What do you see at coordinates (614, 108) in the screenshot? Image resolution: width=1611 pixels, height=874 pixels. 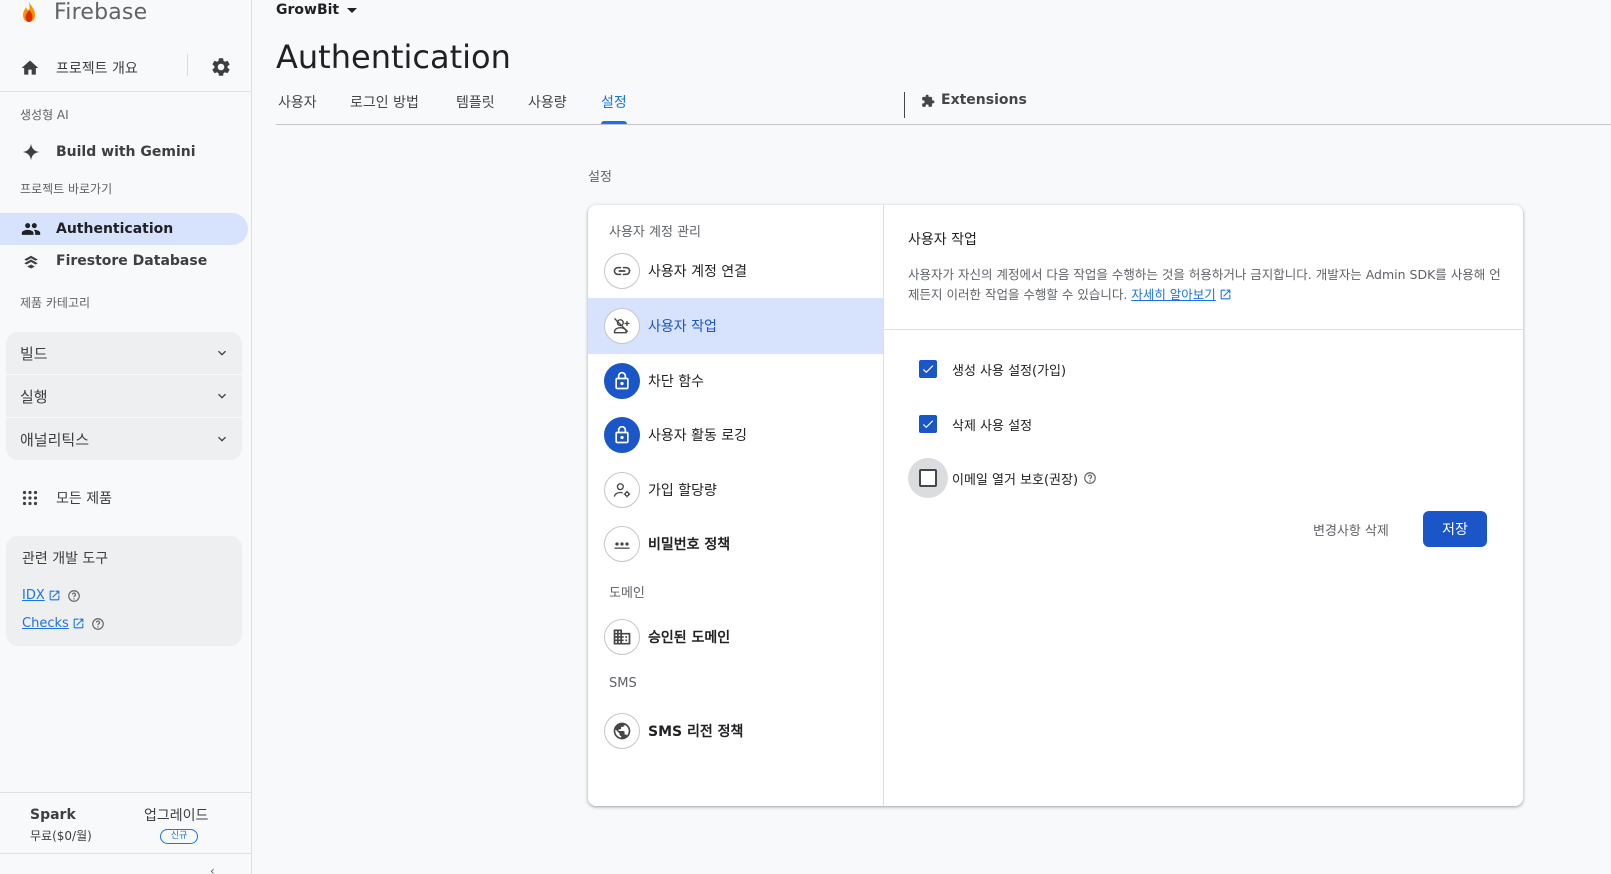 I see `tab-settings: 설정` at bounding box center [614, 108].